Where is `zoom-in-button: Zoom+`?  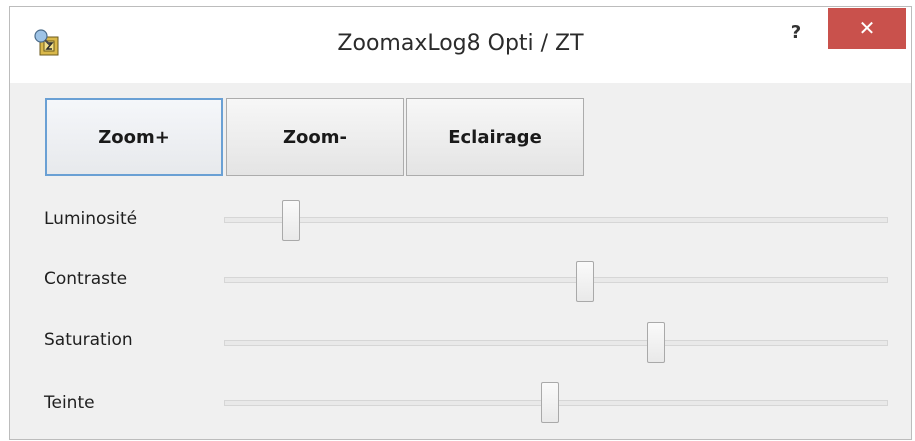 zoom-in-button: Zoom+ is located at coordinates (134, 137).